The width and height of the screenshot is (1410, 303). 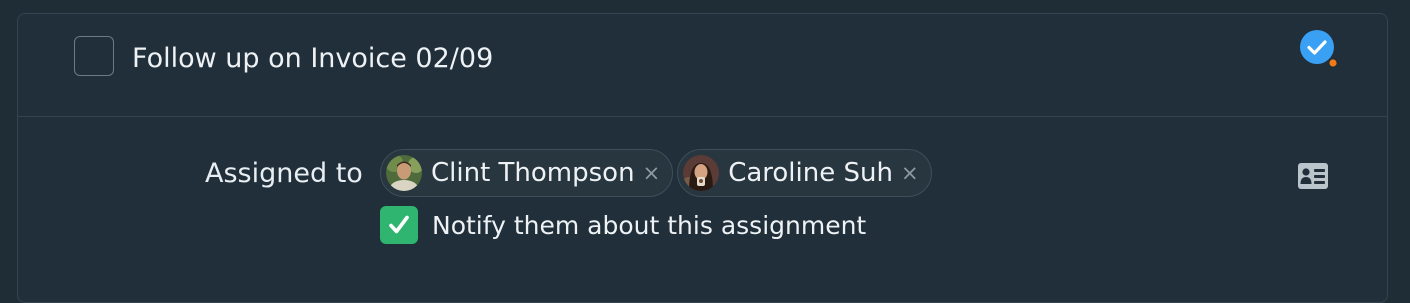 I want to click on checkmark-icon, so click(x=399, y=224).